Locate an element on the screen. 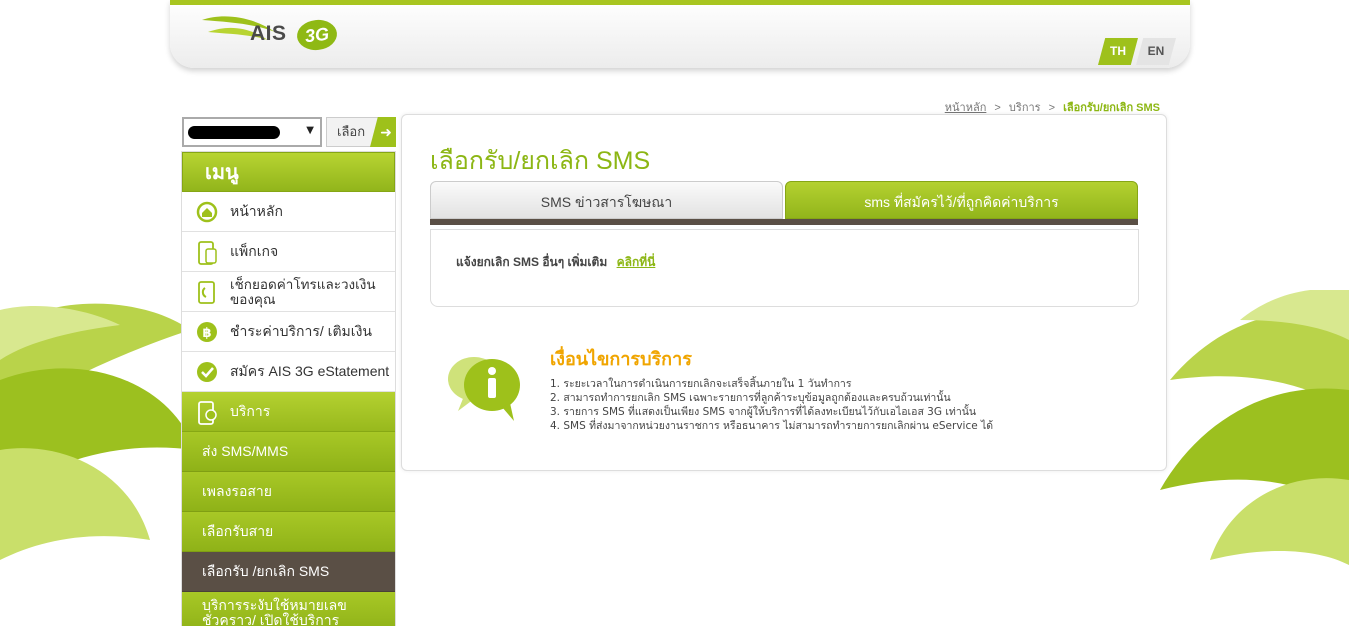 The image size is (1349, 626). sidebar-item-label: บริการ is located at coordinates (250, 410).